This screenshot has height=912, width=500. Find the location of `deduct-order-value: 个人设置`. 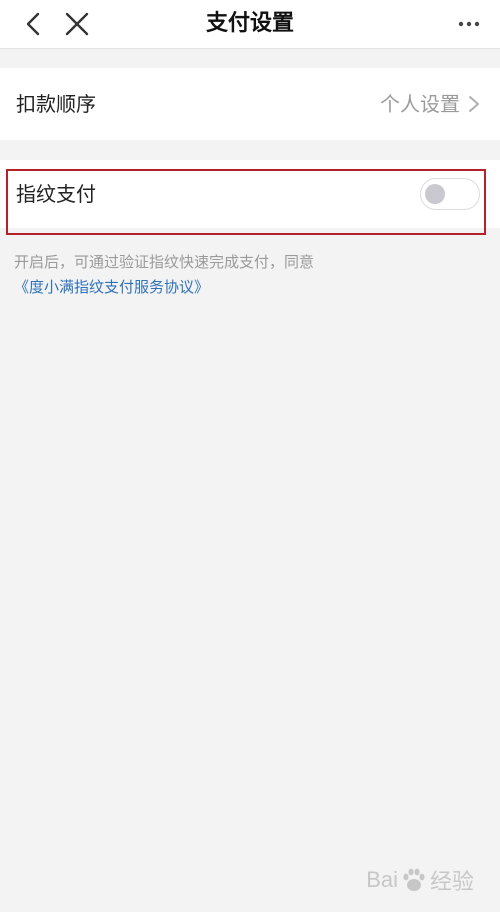

deduct-order-value: 个人设置 is located at coordinates (420, 104).